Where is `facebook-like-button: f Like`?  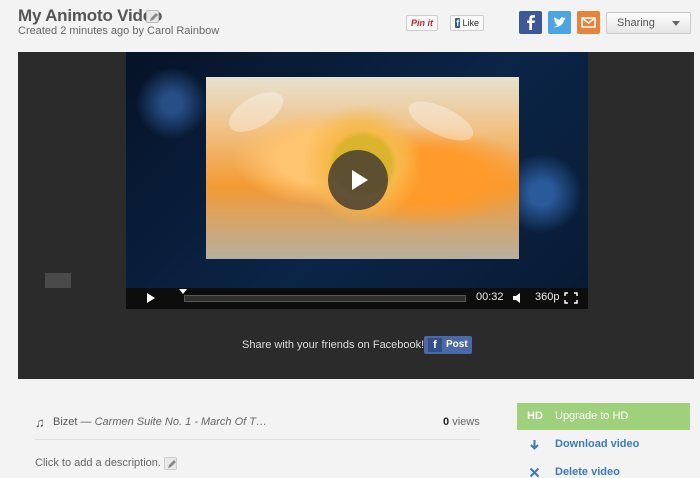
facebook-like-button: f Like is located at coordinates (467, 23).